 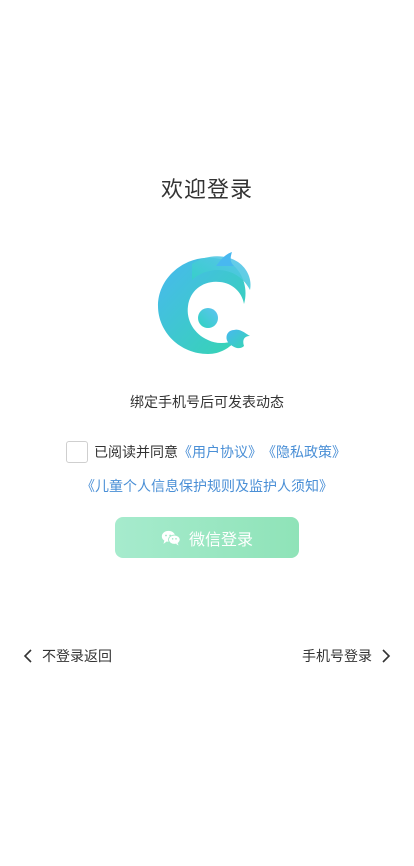 I want to click on phone-login-button: 手机号登录, so click(x=347, y=656).